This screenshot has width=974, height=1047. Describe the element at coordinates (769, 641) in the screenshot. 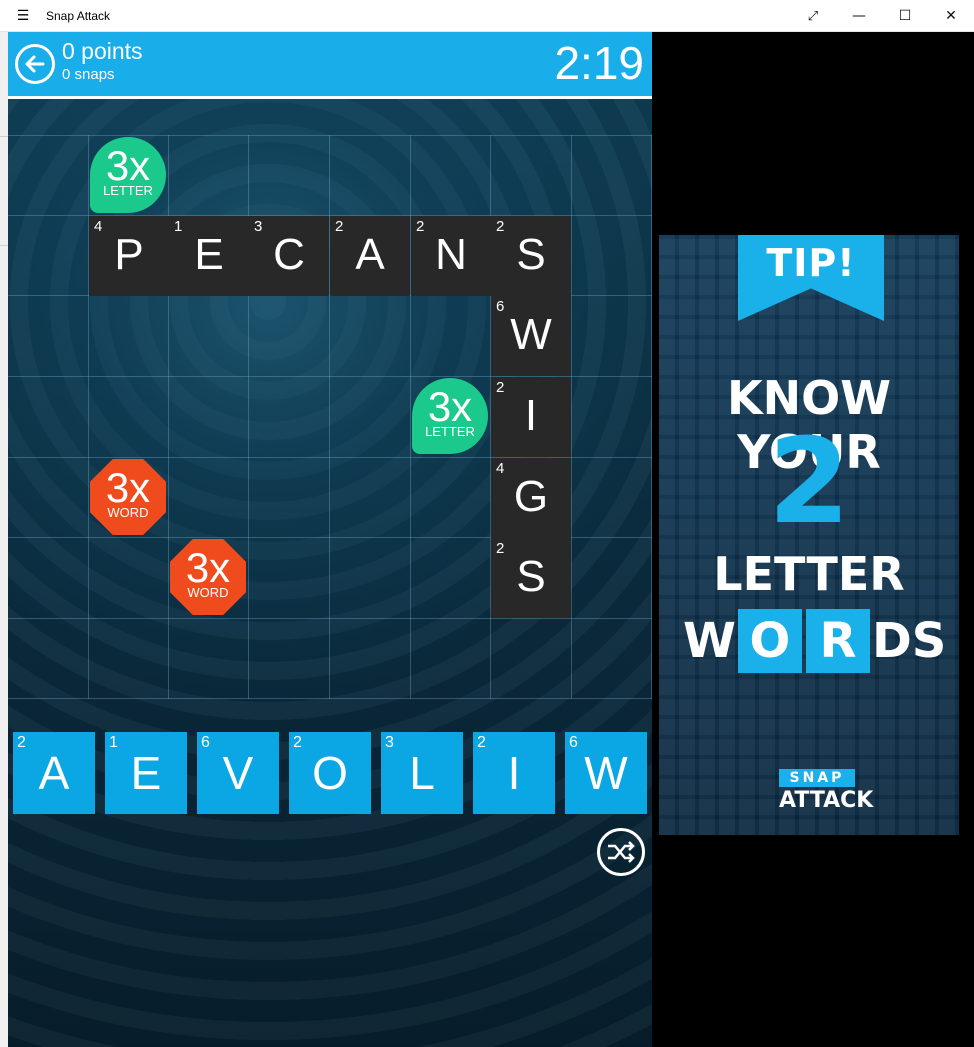

I see `tip-word-highlight: O` at that location.